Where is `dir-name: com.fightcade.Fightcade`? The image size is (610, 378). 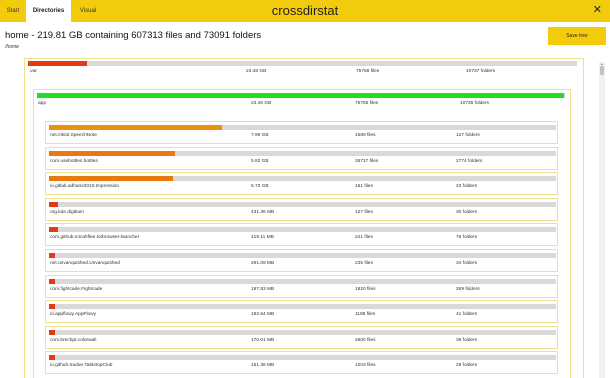
dir-name: com.fightcade.Fightcade is located at coordinates (76, 289).